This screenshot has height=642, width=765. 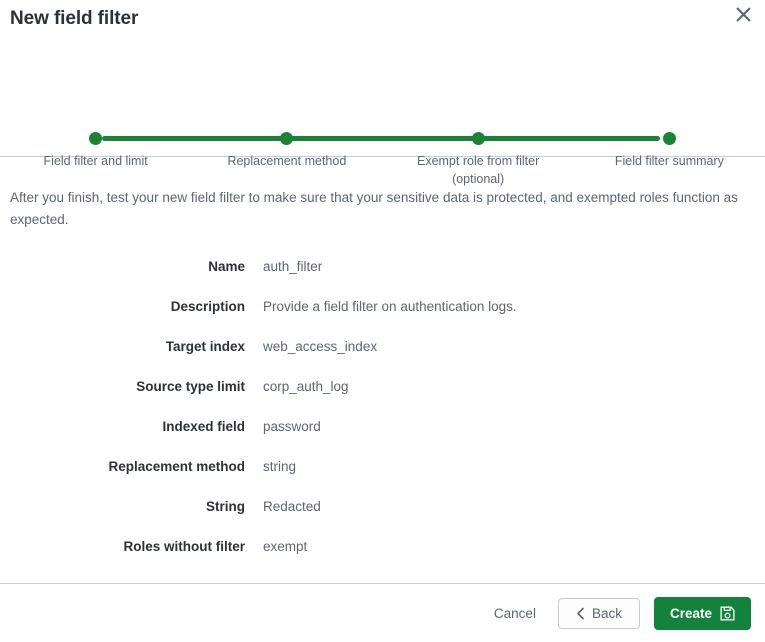 I want to click on summary-value: Redacted, so click(x=292, y=506).